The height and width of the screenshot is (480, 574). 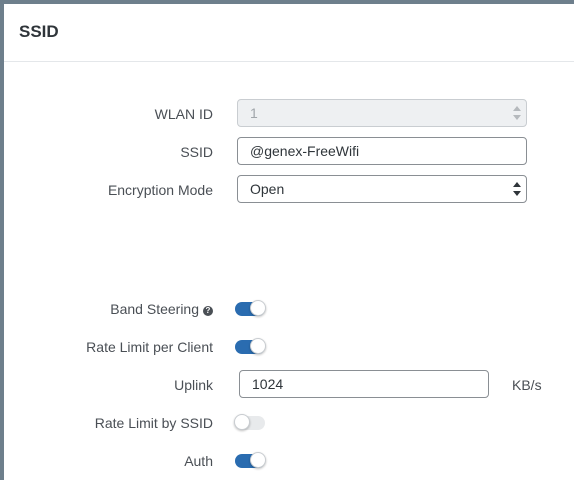 What do you see at coordinates (382, 113) in the screenshot?
I see `wlan-id-input: 1` at bounding box center [382, 113].